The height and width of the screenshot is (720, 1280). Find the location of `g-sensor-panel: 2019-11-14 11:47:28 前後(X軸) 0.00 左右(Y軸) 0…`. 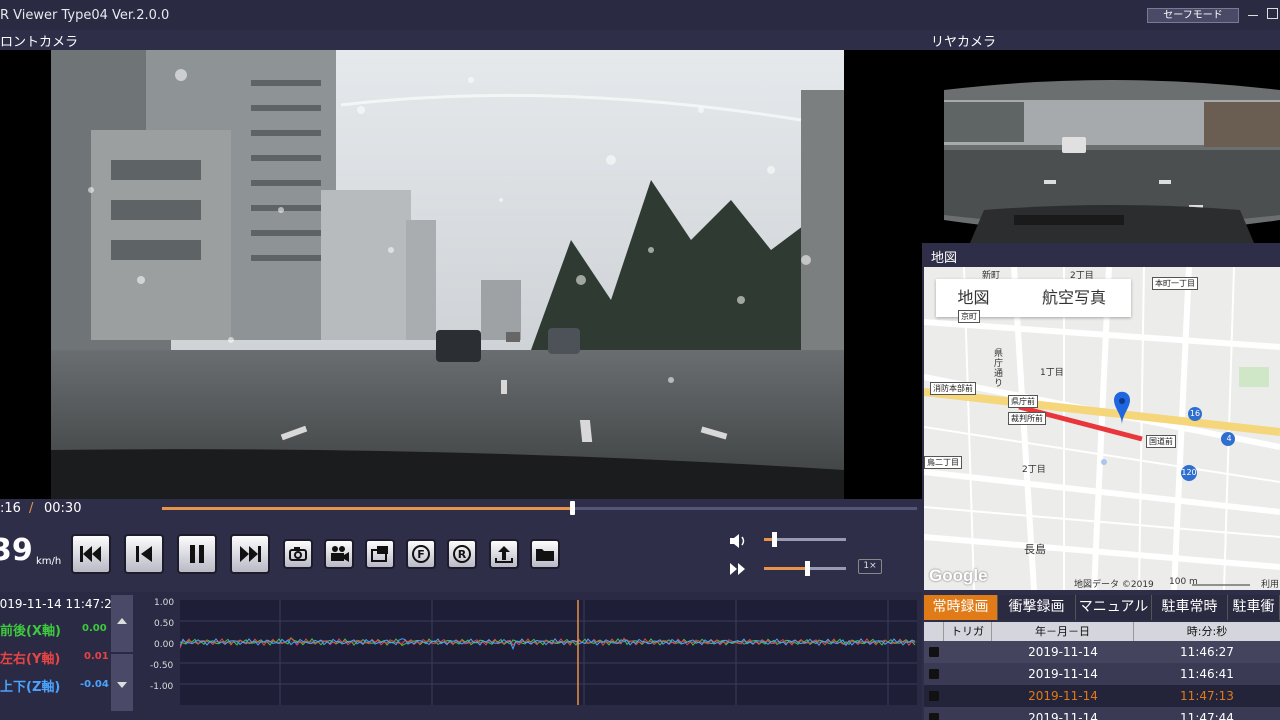

g-sensor-panel: 2019-11-14 11:47:28 前後(X軸) 0.00 左右(Y軸) 0… is located at coordinates (461, 656).